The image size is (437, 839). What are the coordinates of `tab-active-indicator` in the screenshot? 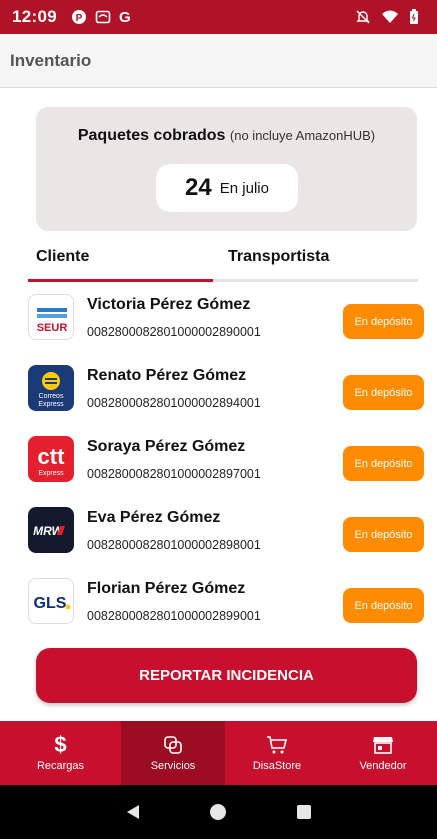 It's located at (120, 280).